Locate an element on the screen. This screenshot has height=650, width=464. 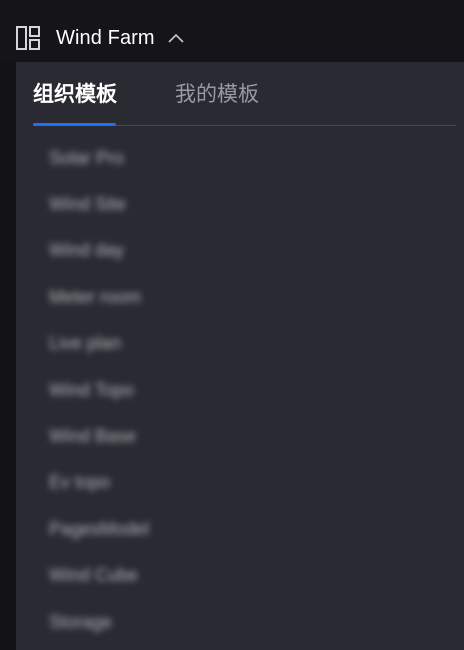
list-item: Wind day is located at coordinates (240, 251).